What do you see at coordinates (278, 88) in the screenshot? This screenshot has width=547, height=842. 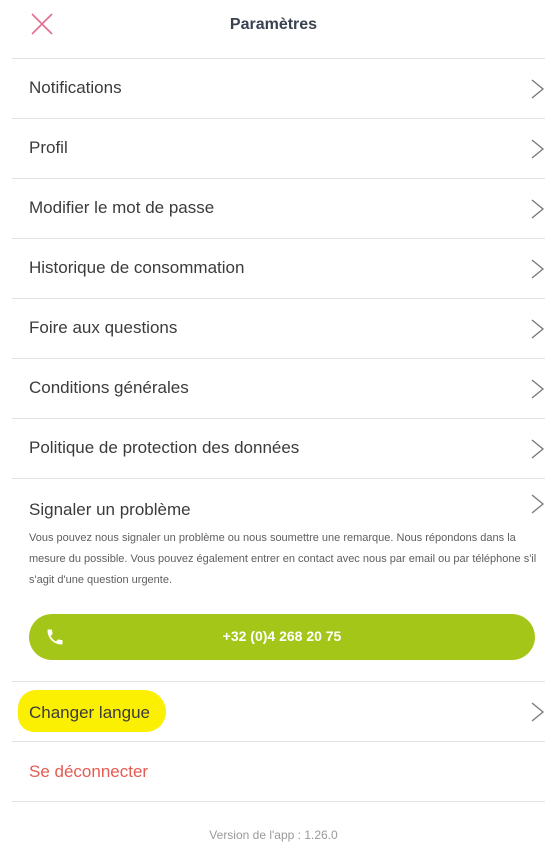 I see `menu-item-notifications: Notifications` at bounding box center [278, 88].